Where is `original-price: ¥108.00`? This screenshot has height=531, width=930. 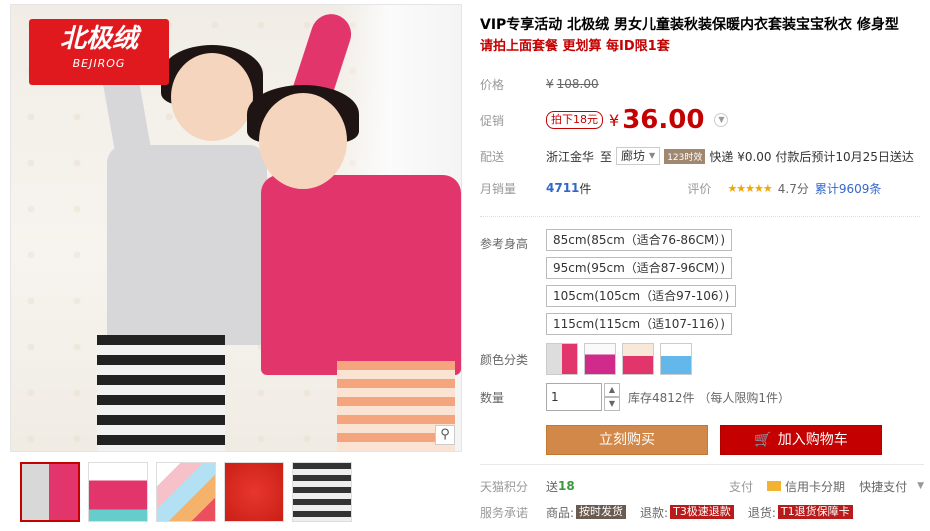
original-price: ¥108.00 is located at coordinates (572, 84).